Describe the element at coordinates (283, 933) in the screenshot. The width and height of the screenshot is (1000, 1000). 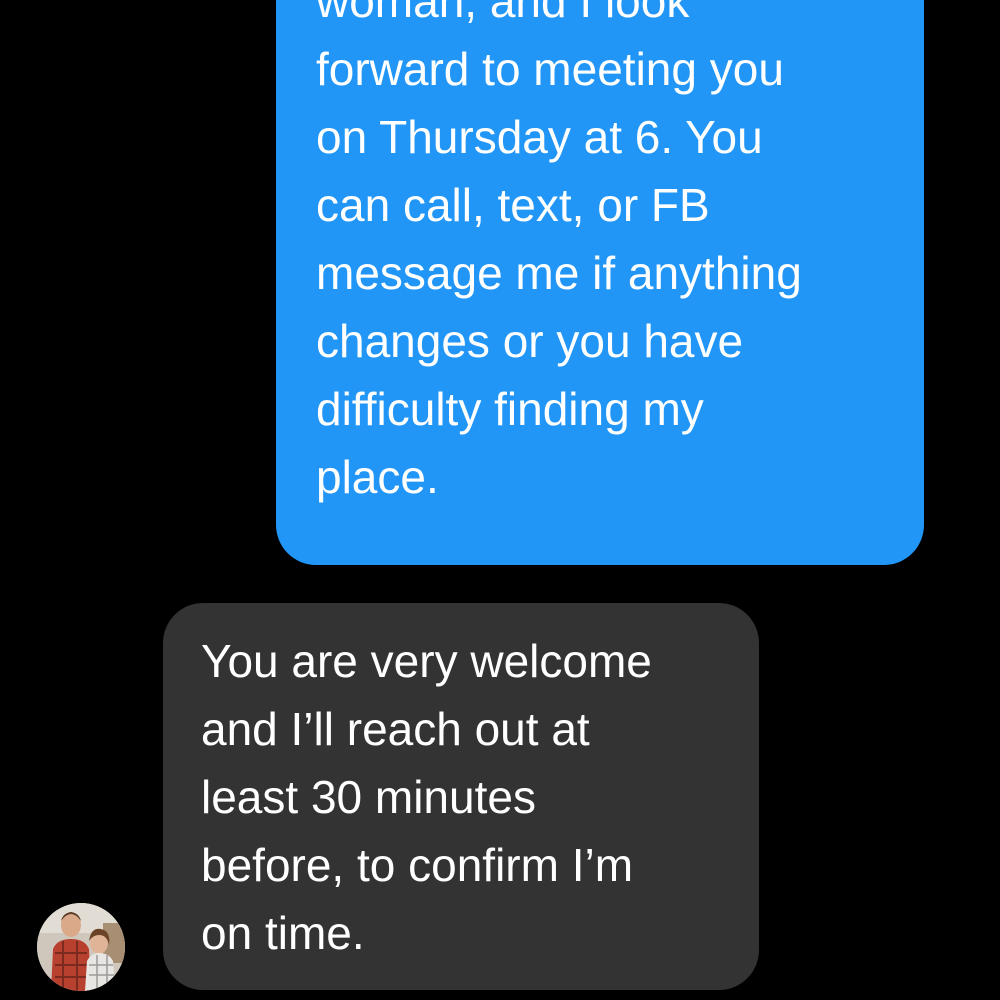
I see `message-line: on time.` at that location.